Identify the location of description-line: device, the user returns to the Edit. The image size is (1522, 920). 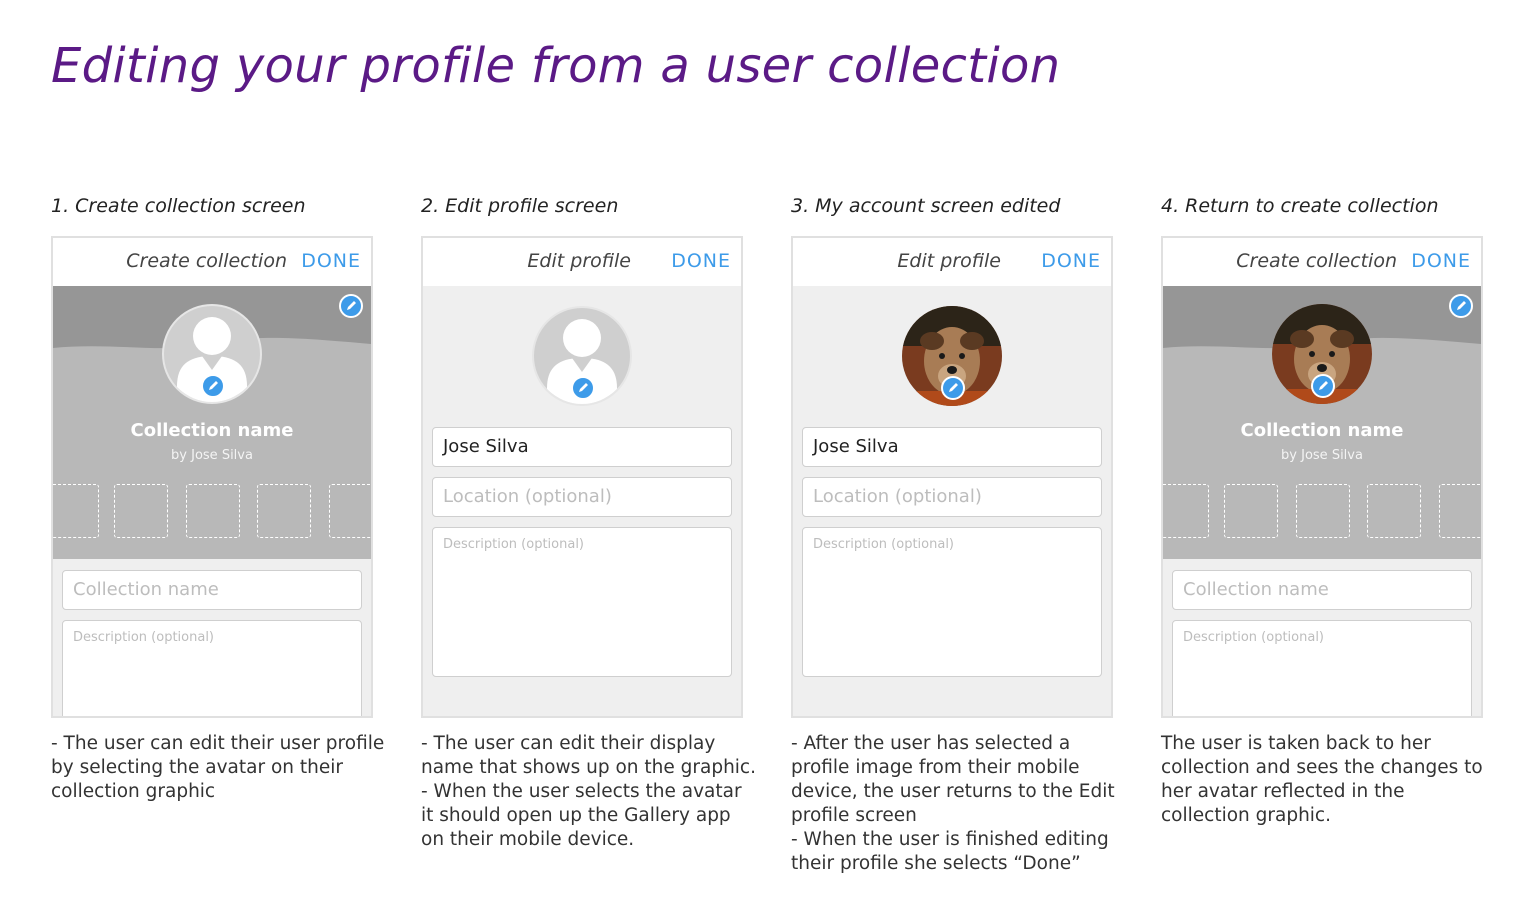
(953, 791).